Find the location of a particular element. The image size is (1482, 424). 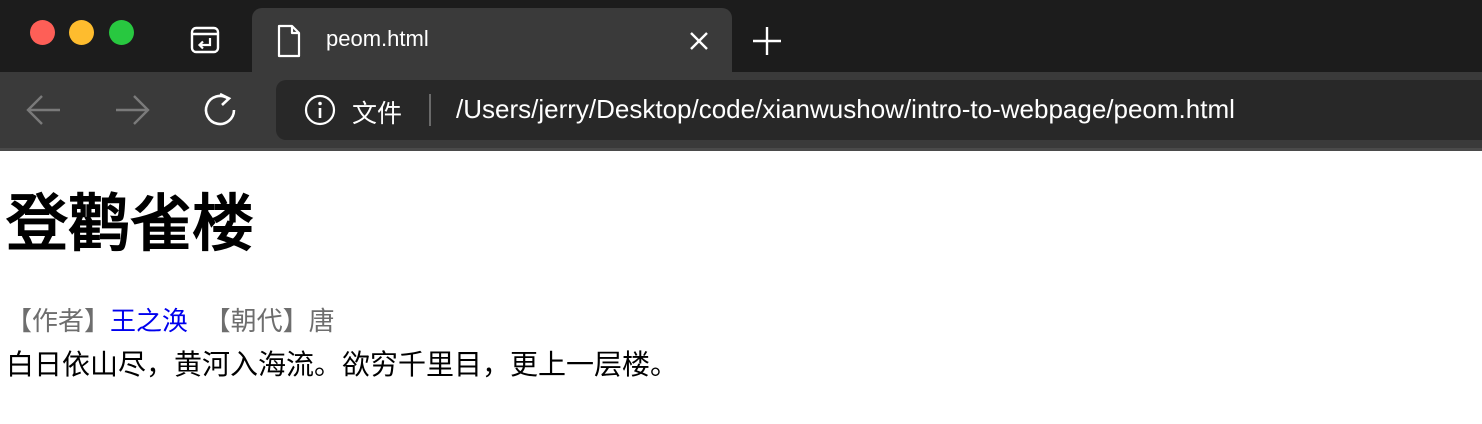

tab-actions-icon is located at coordinates (205, 40).